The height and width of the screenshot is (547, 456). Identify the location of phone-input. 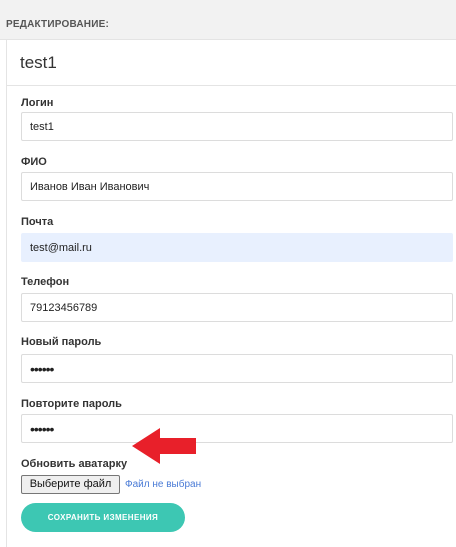
(237, 307).